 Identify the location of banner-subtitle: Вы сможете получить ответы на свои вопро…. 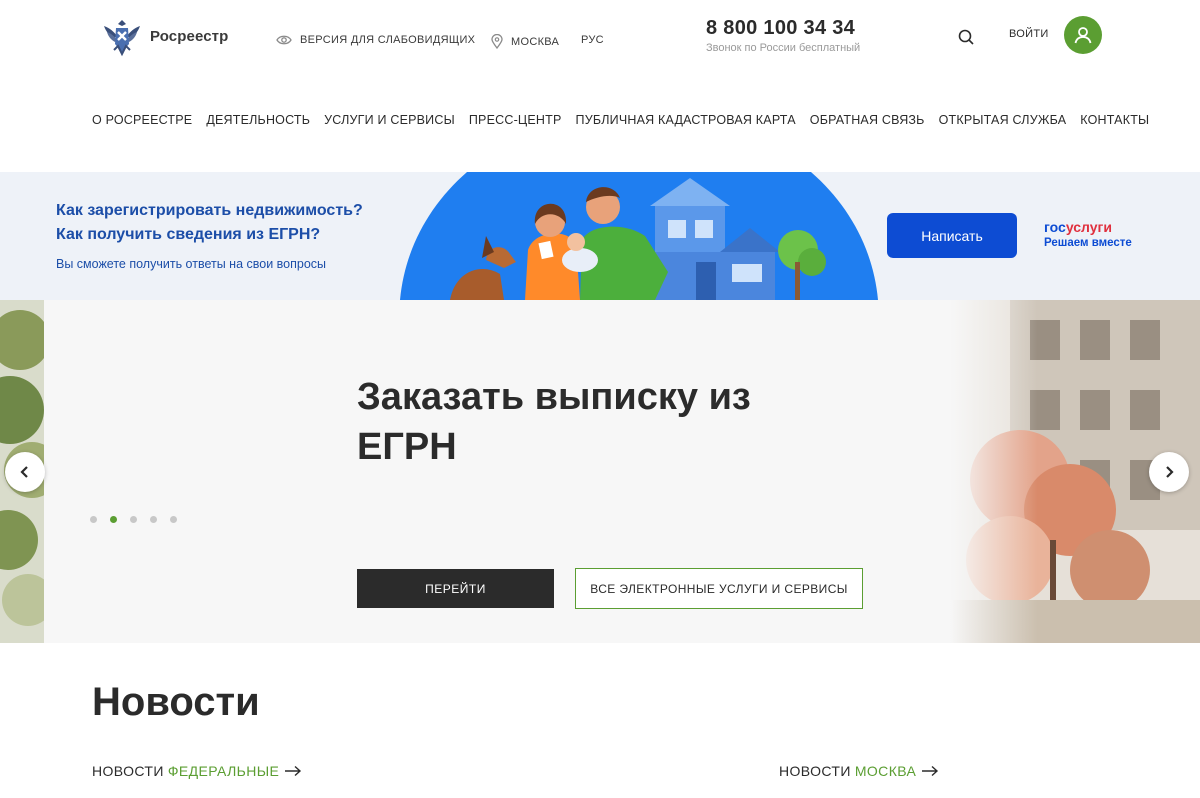
(191, 264).